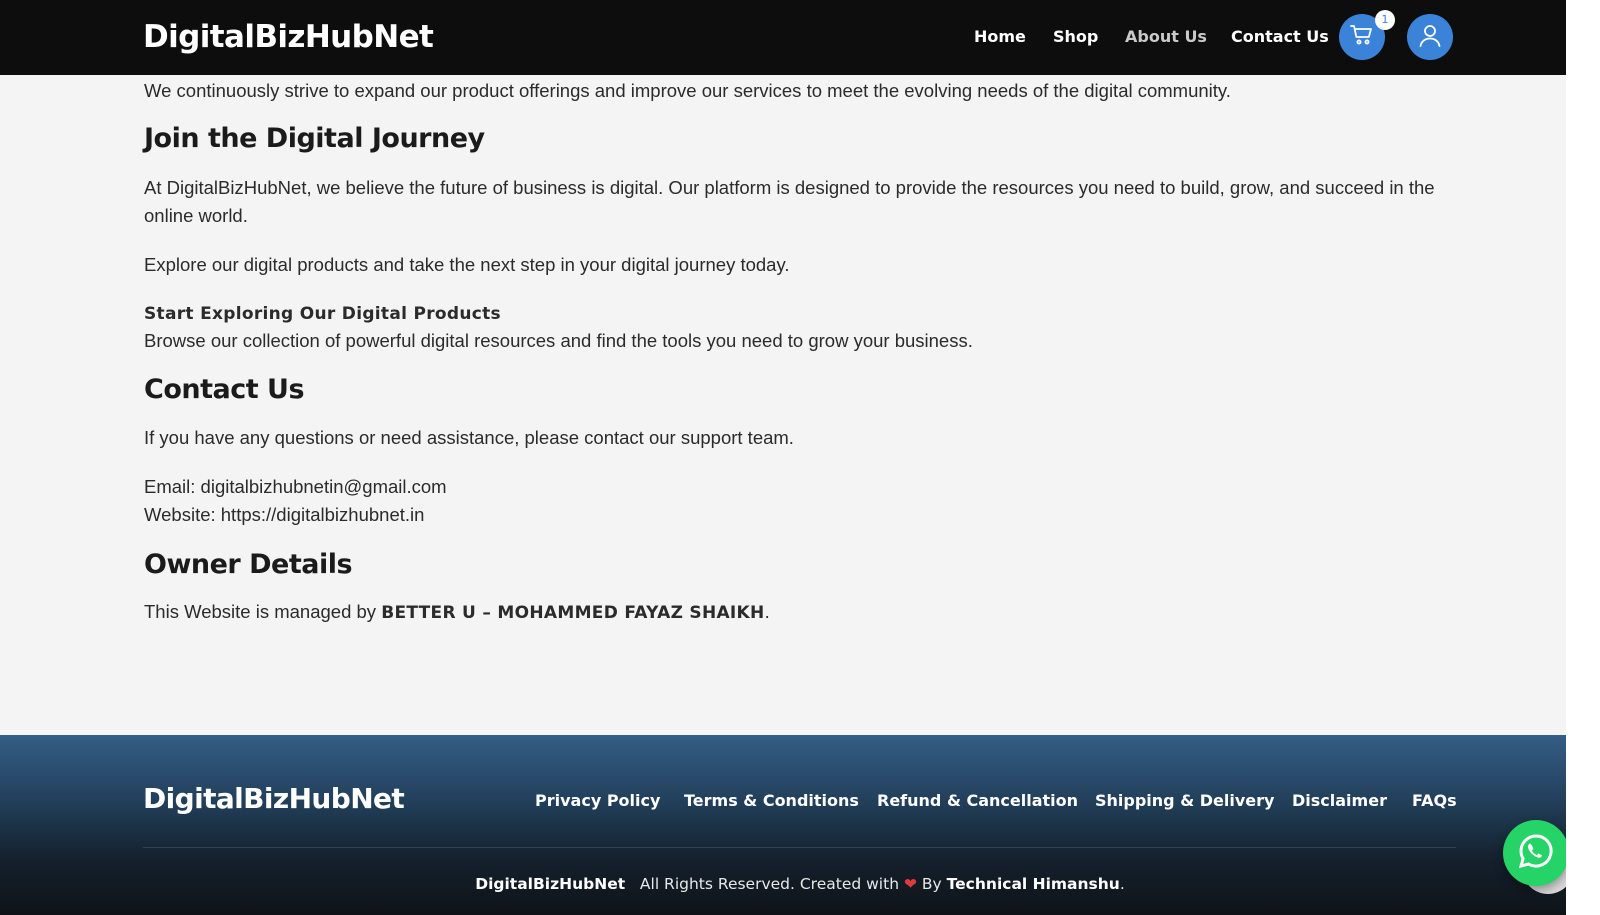  I want to click on journey-heading: Join the Digital Journey, so click(314, 138).